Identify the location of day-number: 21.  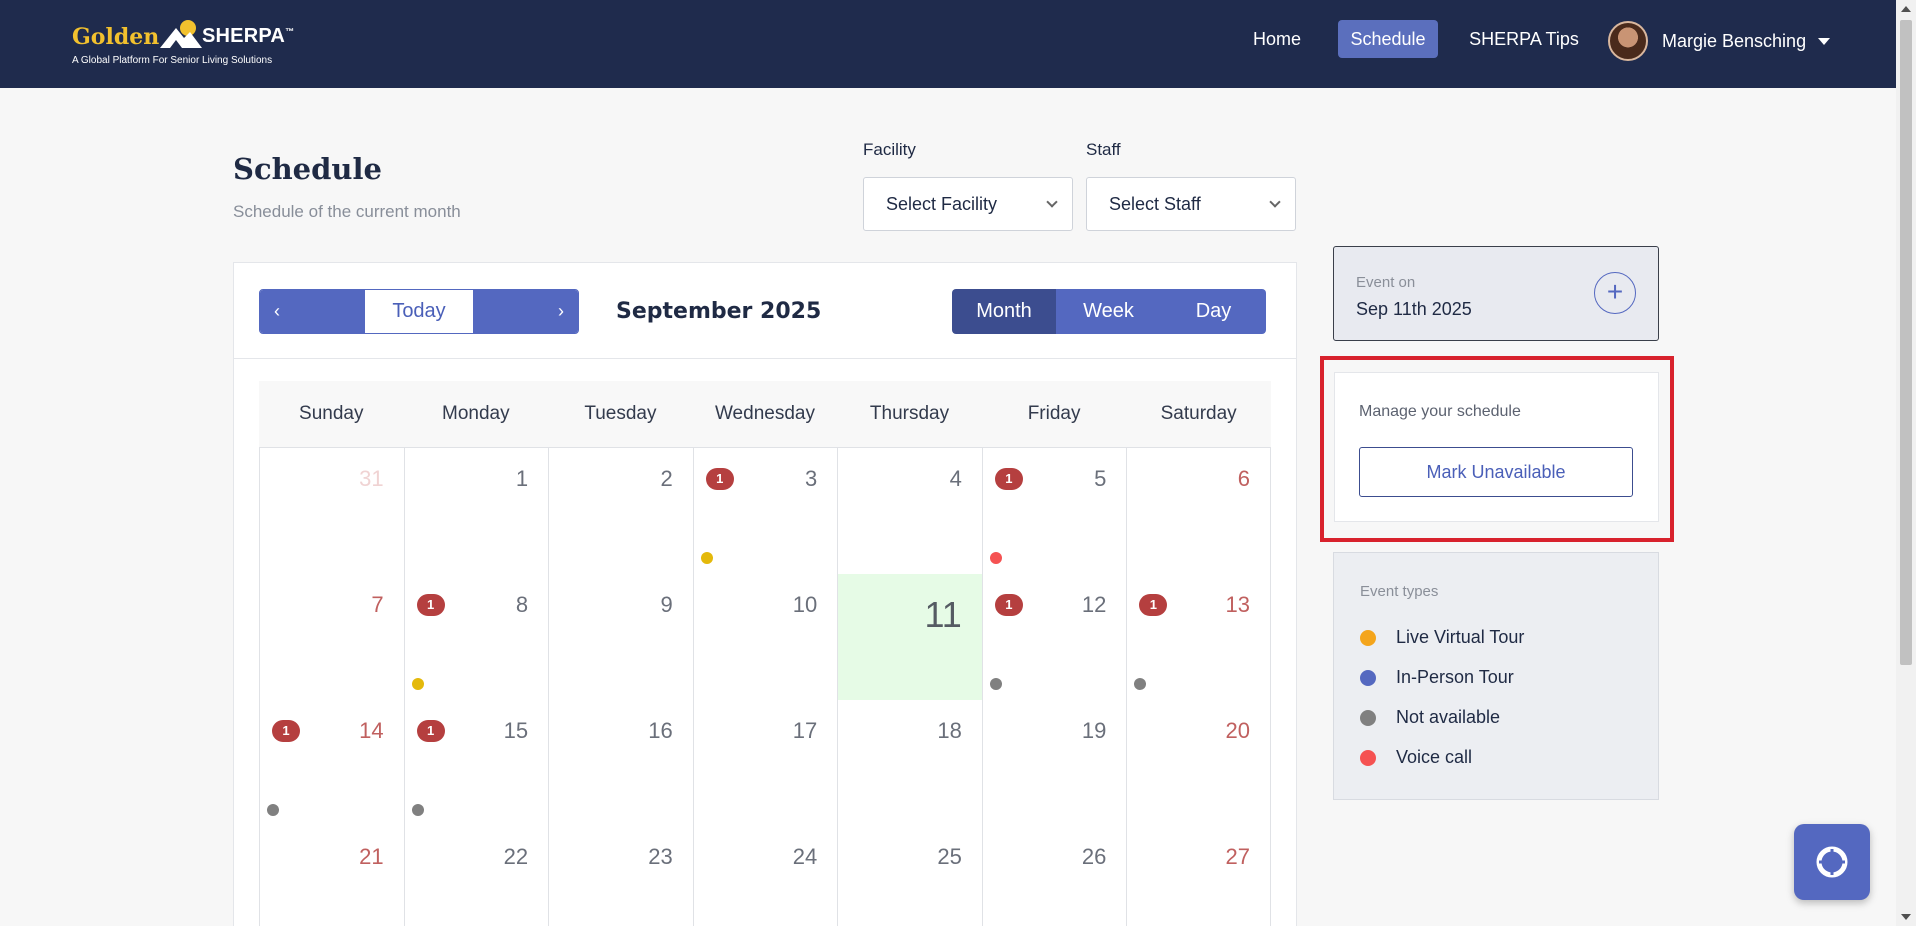
(371, 856).